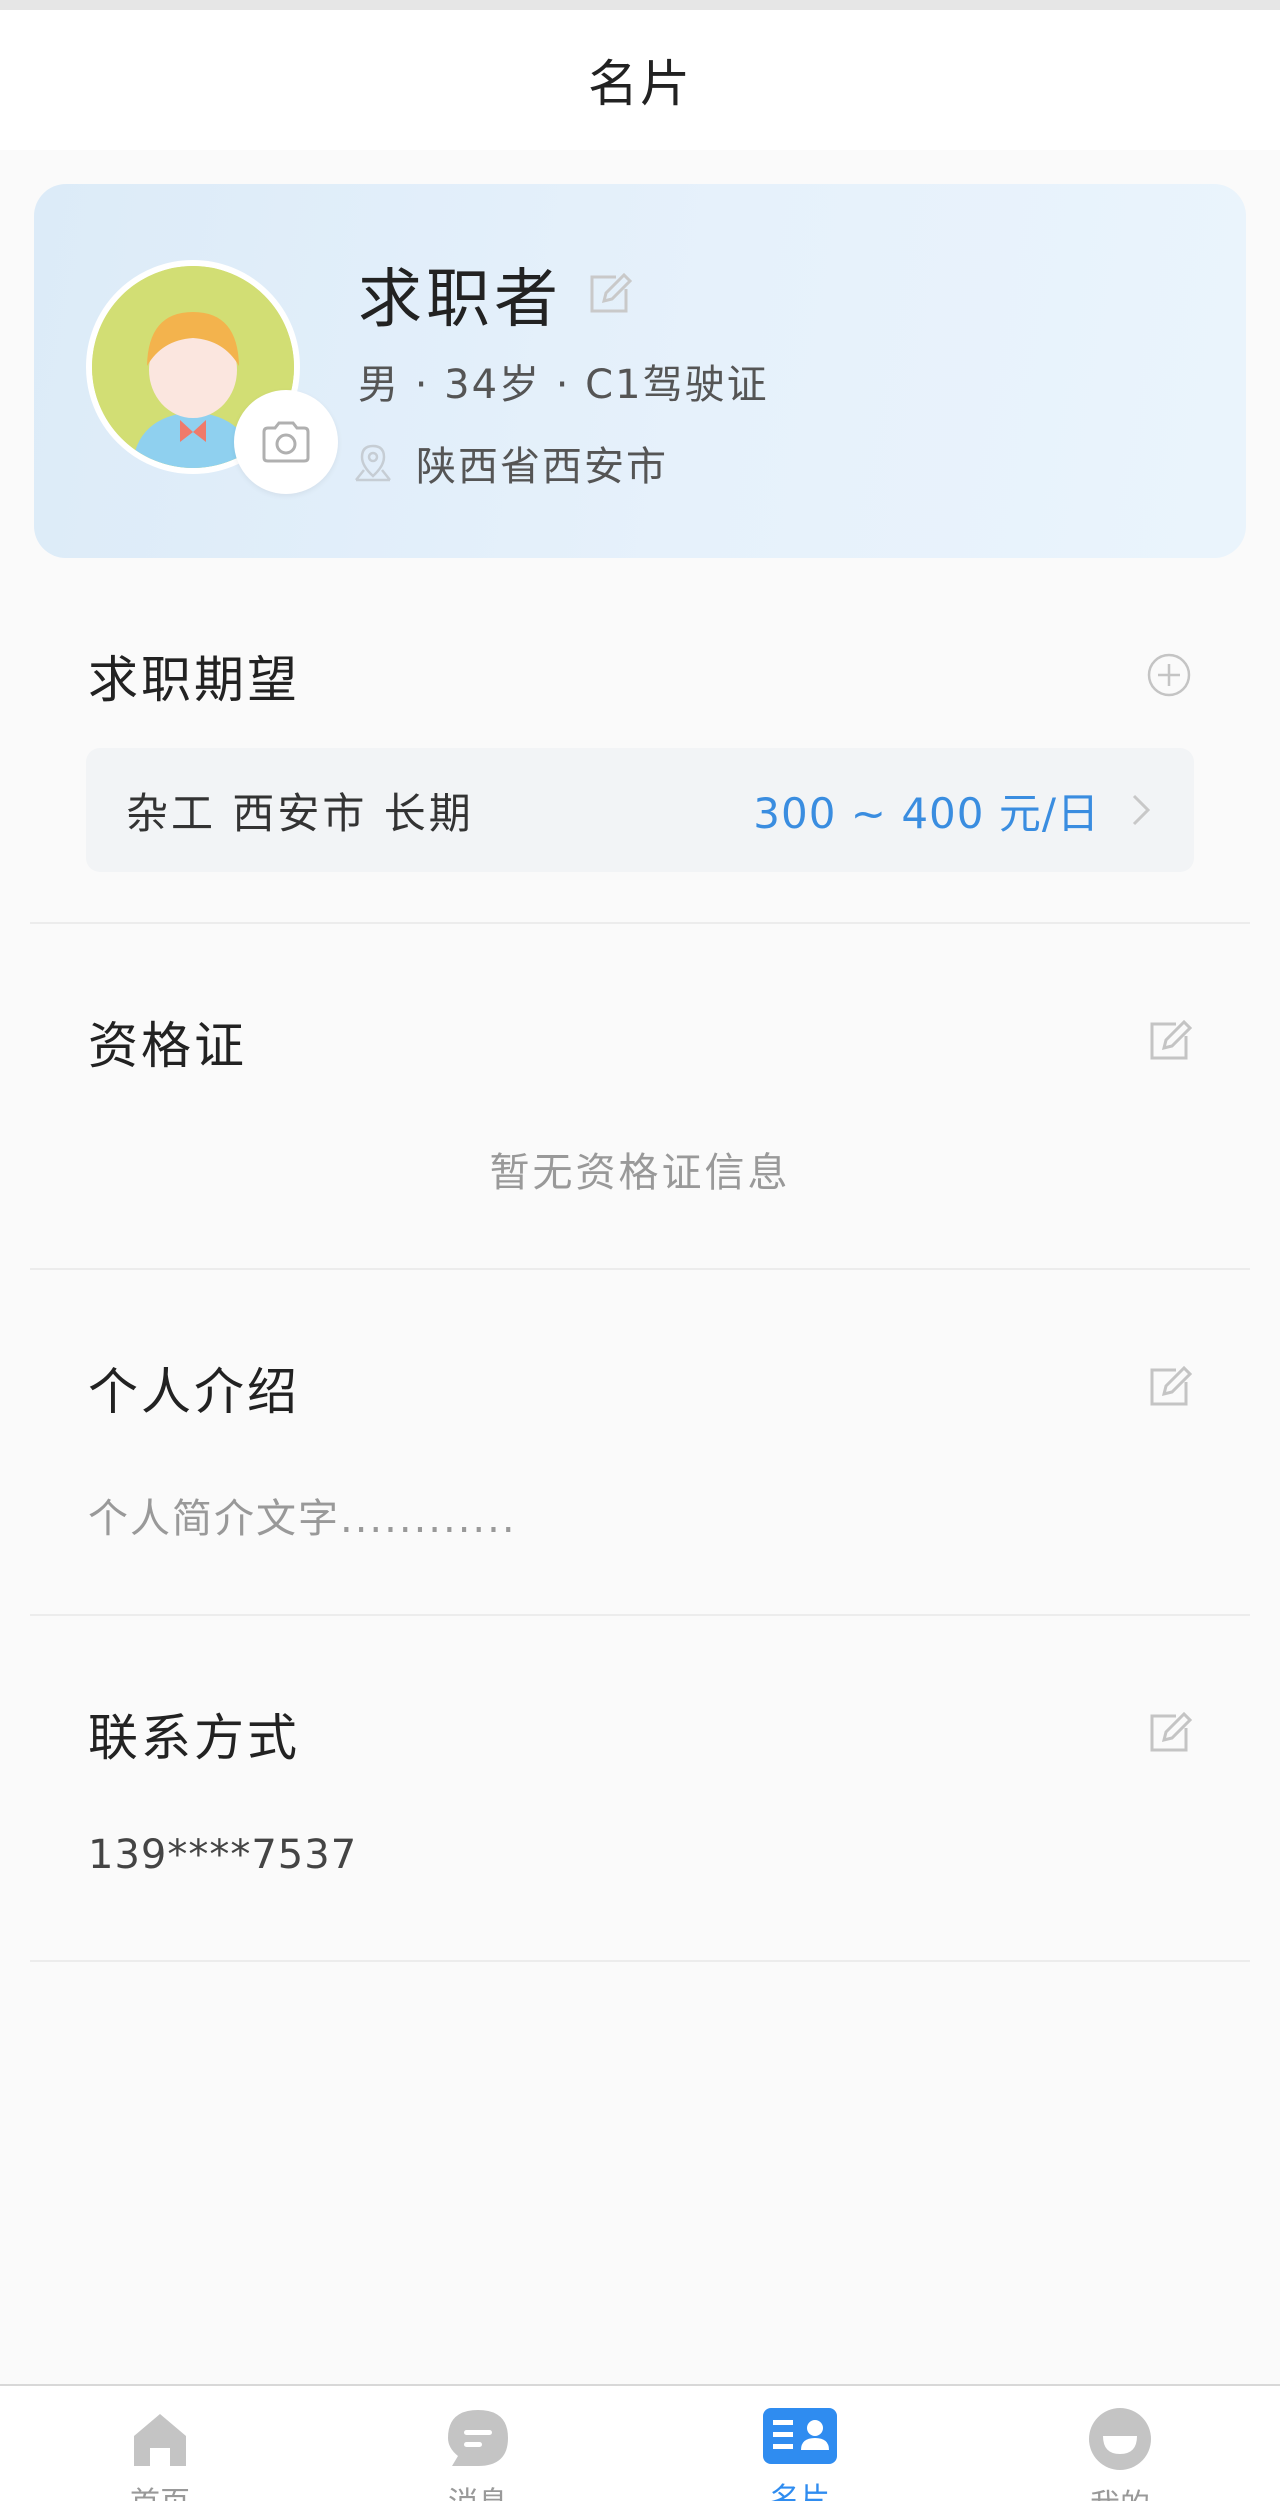 This screenshot has height=2501, width=1280. I want to click on edit-contact-icon, so click(1169, 1733).